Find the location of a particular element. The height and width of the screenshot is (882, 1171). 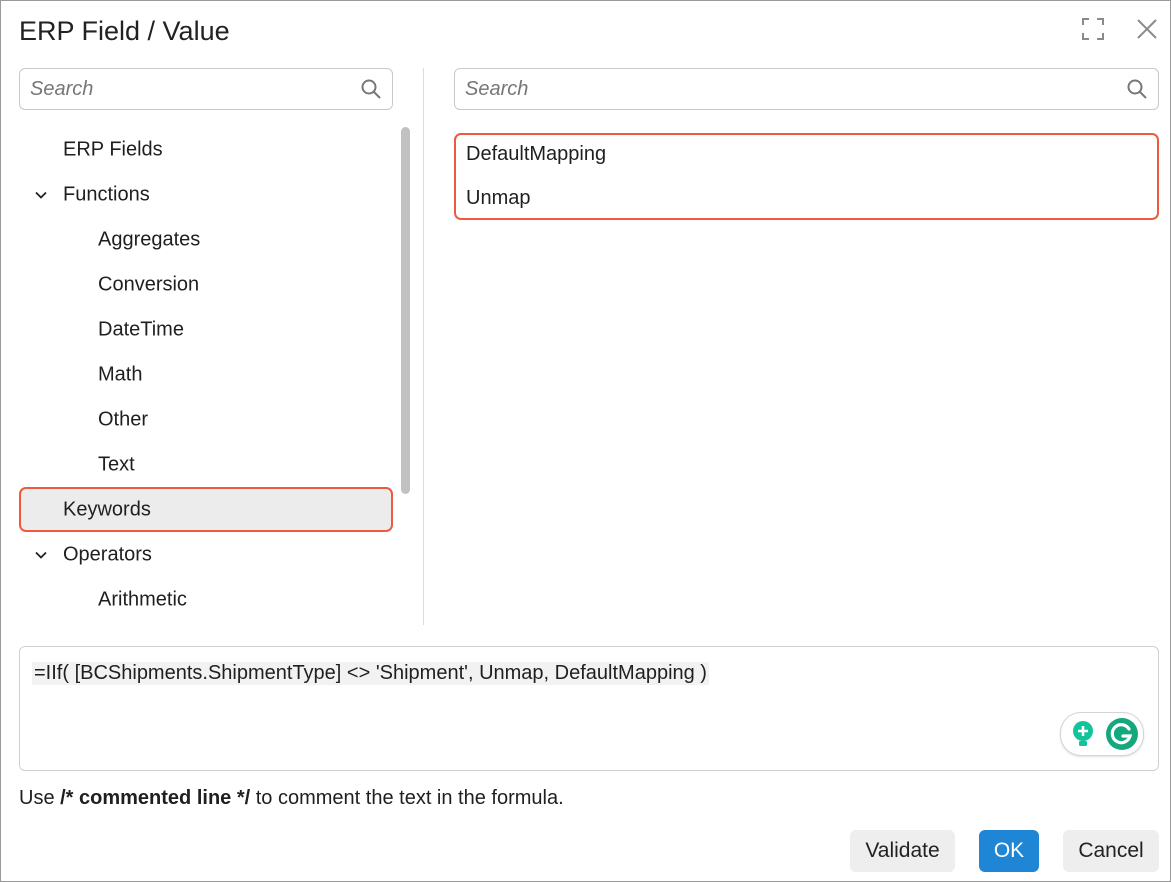

grammarly-logo-icon is located at coordinates (1122, 734).